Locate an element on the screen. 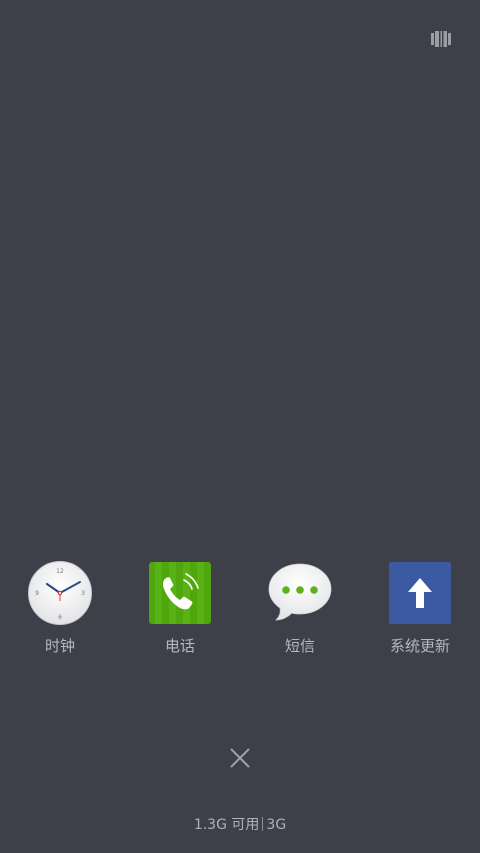 The image size is (480, 853). close-icon is located at coordinates (240, 758).